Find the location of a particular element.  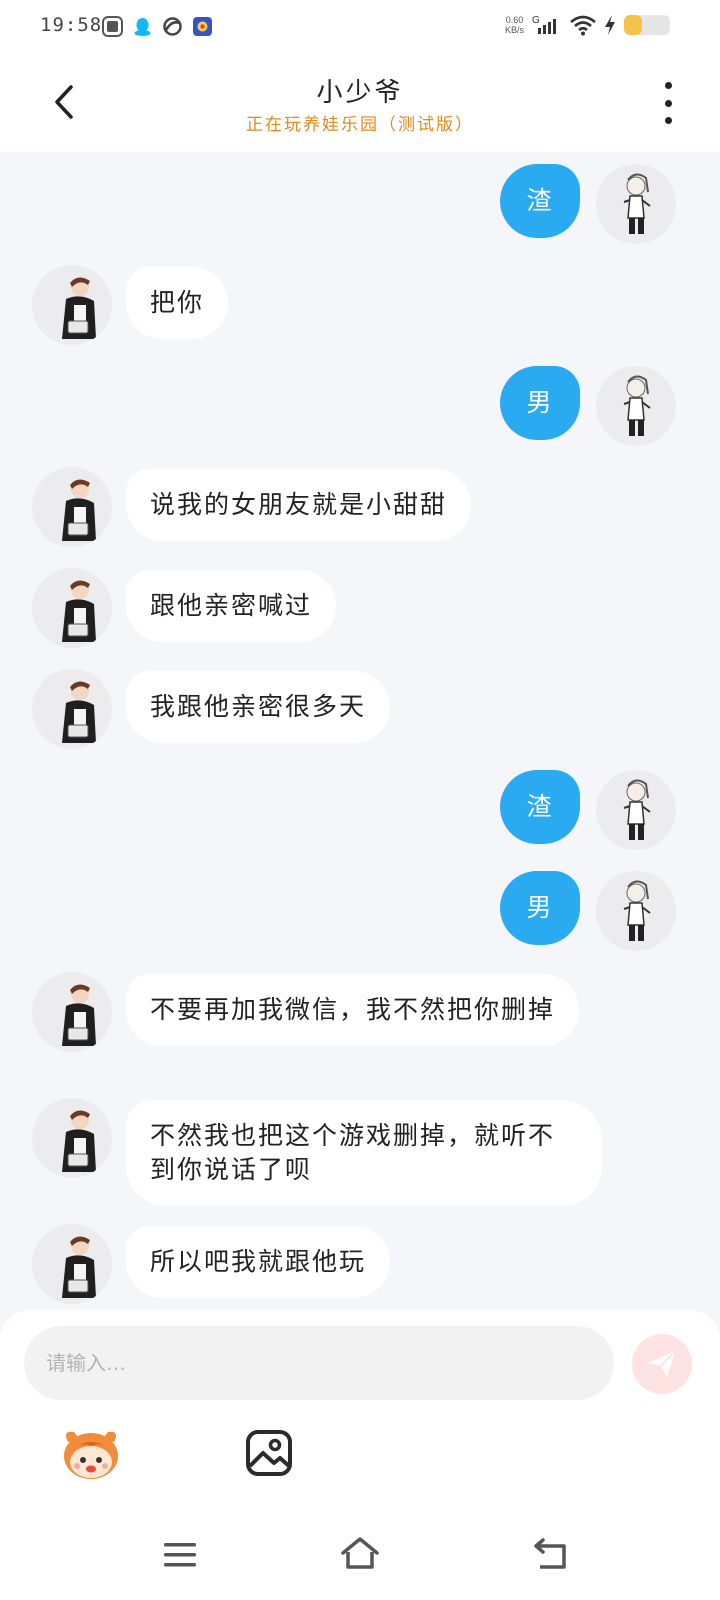

net-speed: 0.60 KB/s is located at coordinates (514, 25).